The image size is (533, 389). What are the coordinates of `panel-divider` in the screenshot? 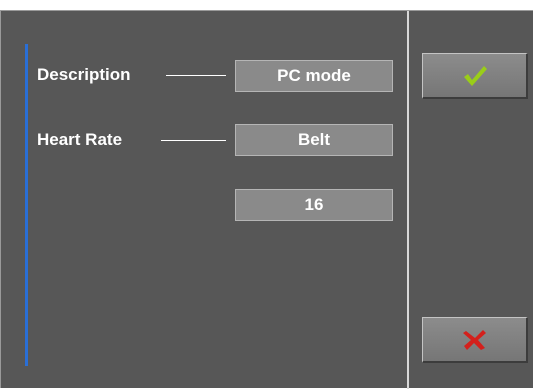 It's located at (408, 200).